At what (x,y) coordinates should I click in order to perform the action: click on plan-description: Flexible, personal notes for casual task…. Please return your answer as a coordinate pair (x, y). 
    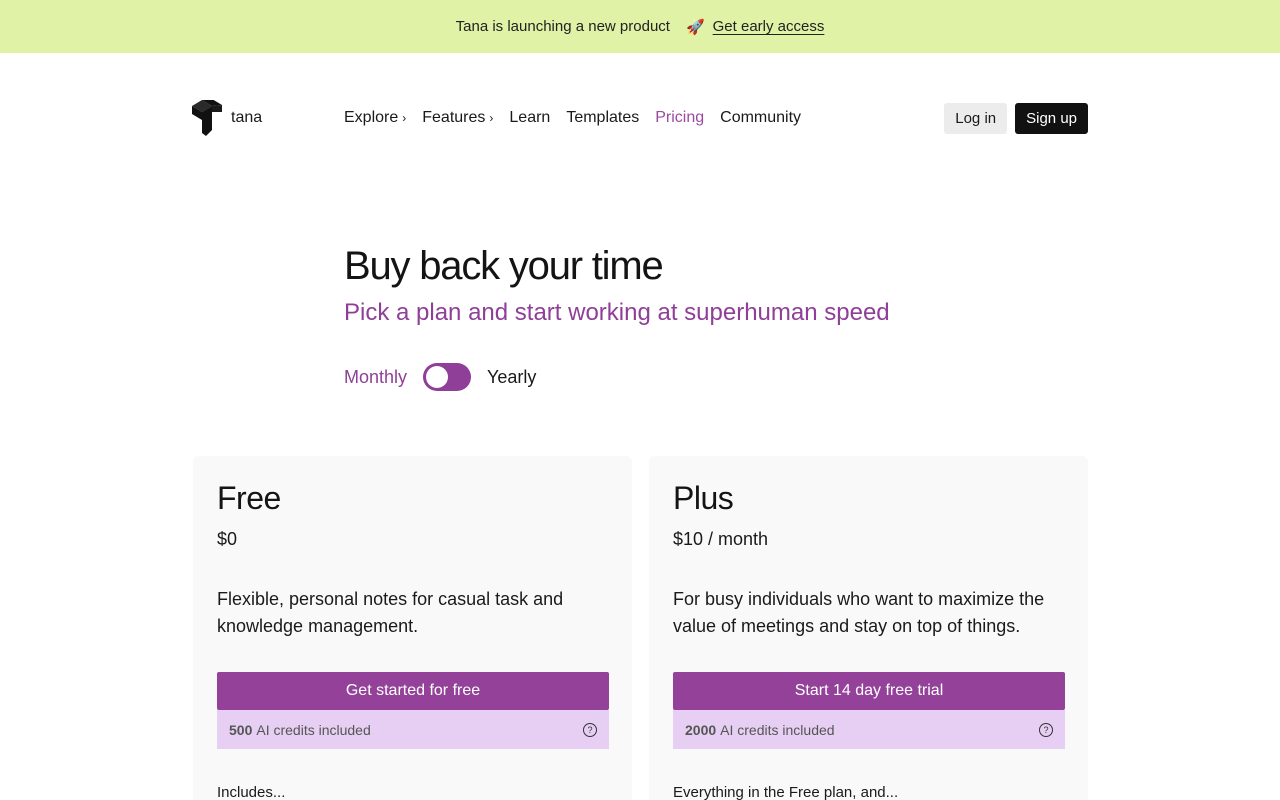
    Looking at the image, I should click on (390, 612).